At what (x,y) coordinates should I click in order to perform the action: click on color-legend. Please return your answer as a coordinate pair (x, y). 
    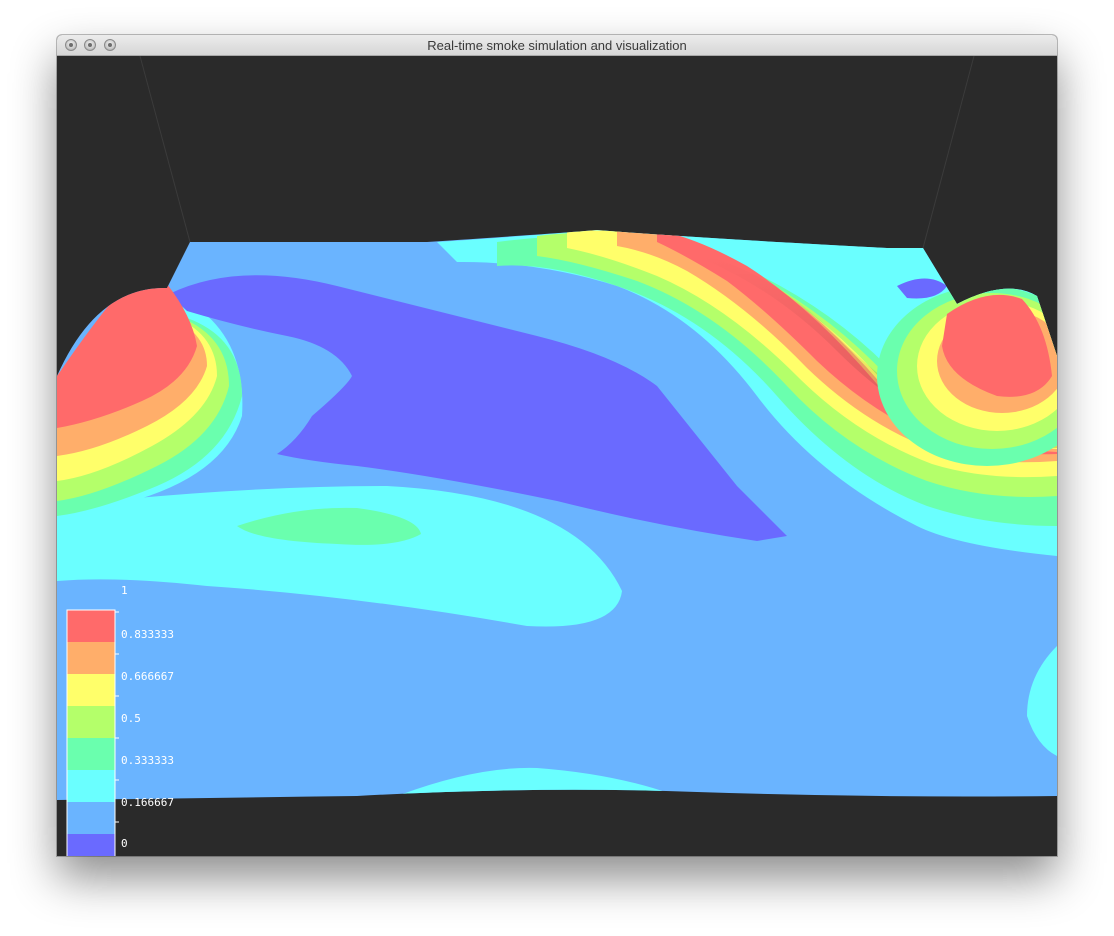
    Looking at the image, I should click on (92, 732).